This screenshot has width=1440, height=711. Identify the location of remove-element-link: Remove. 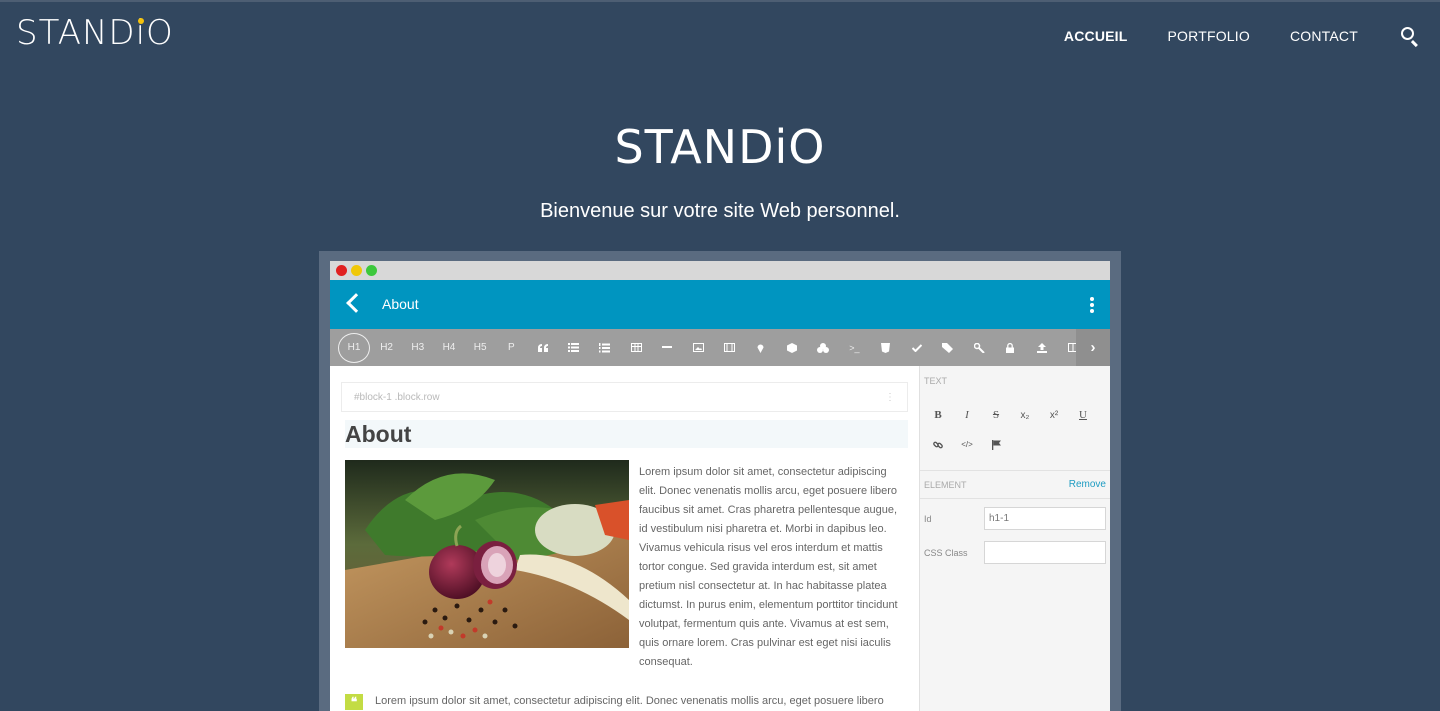
(1087, 484).